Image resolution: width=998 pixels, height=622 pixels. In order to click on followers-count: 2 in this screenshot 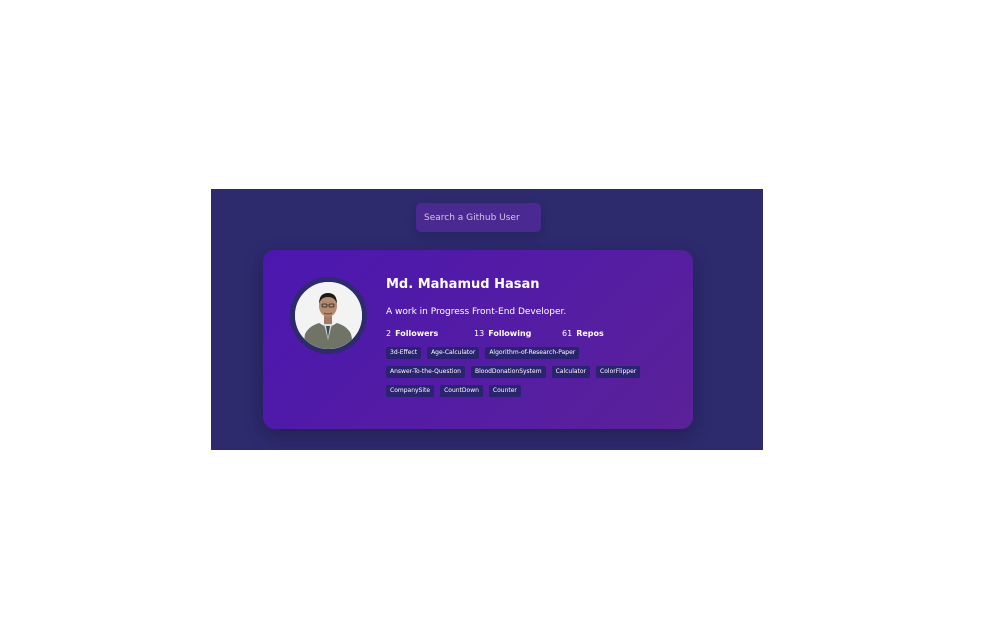, I will do `click(389, 333)`.